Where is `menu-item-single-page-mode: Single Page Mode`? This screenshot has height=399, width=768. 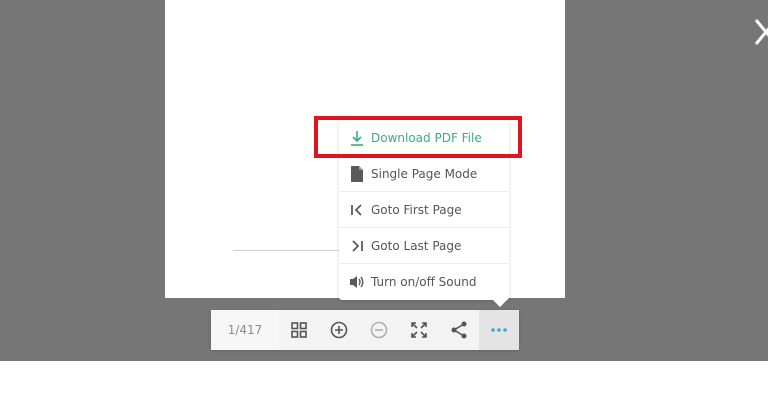 menu-item-single-page-mode: Single Page Mode is located at coordinates (424, 174).